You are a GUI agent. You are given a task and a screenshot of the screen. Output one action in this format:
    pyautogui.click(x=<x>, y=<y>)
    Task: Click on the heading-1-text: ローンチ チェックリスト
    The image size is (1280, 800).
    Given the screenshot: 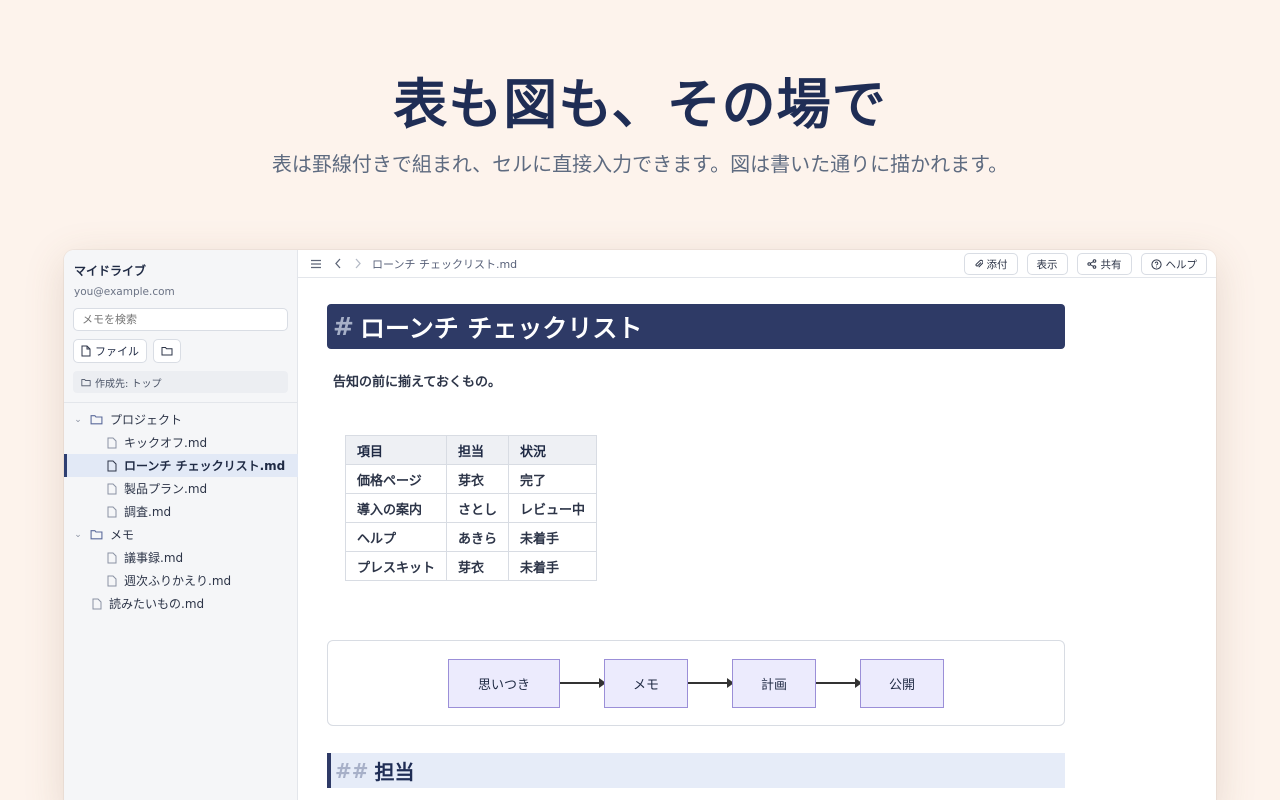 What is the action you would take?
    pyautogui.click(x=501, y=328)
    